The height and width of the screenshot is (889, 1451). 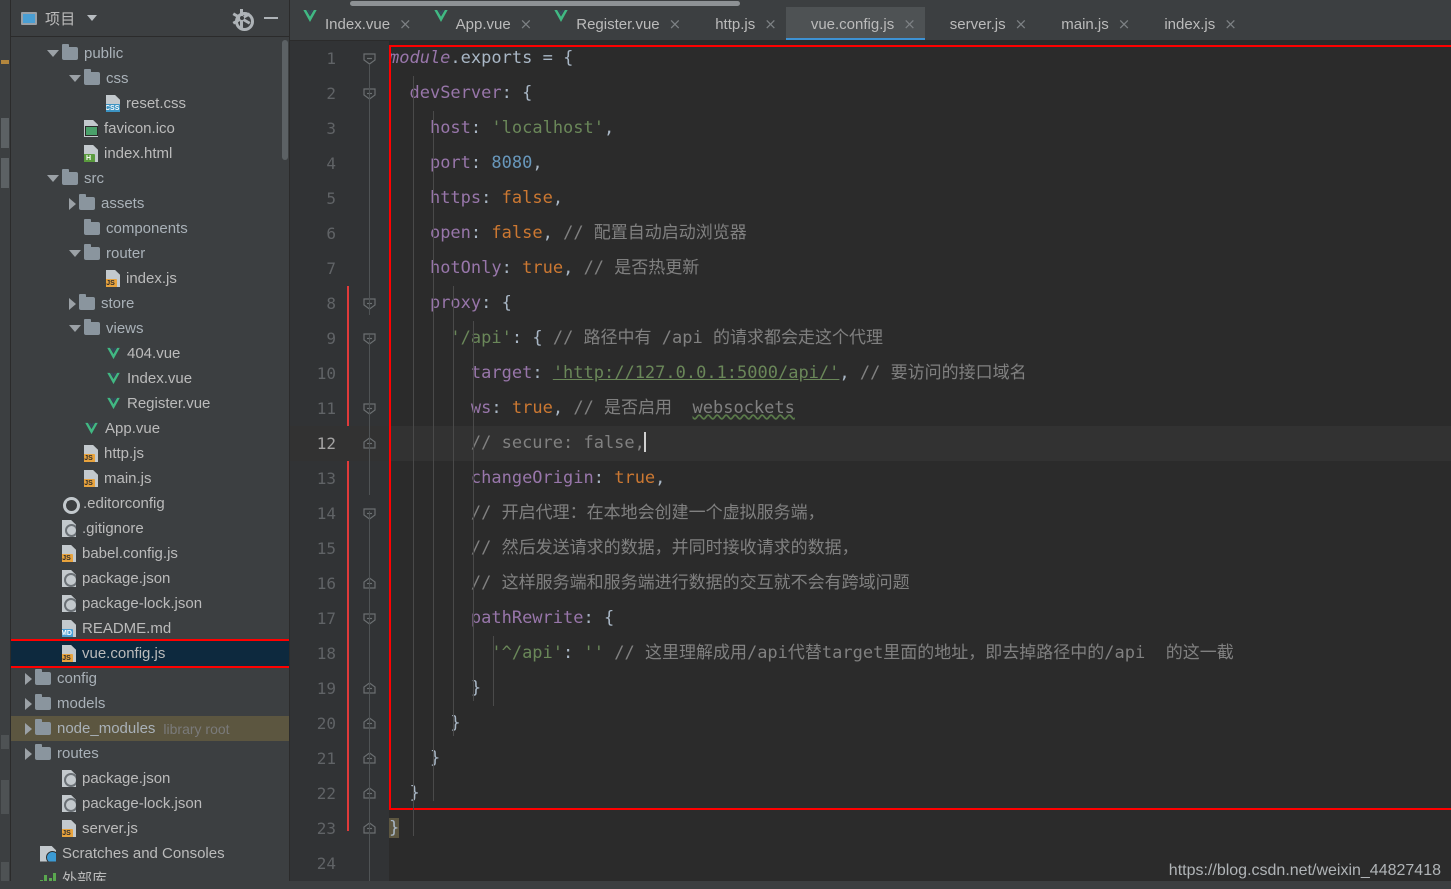 I want to click on editor-tab-http-js: JS http.js ×, so click(x=738, y=24).